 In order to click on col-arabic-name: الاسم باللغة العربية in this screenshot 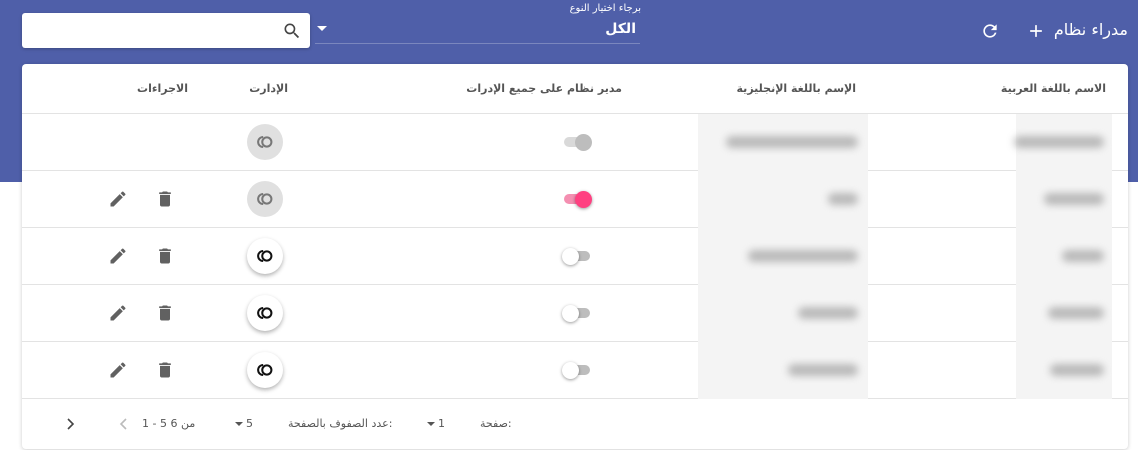, I will do `click(1053, 88)`.